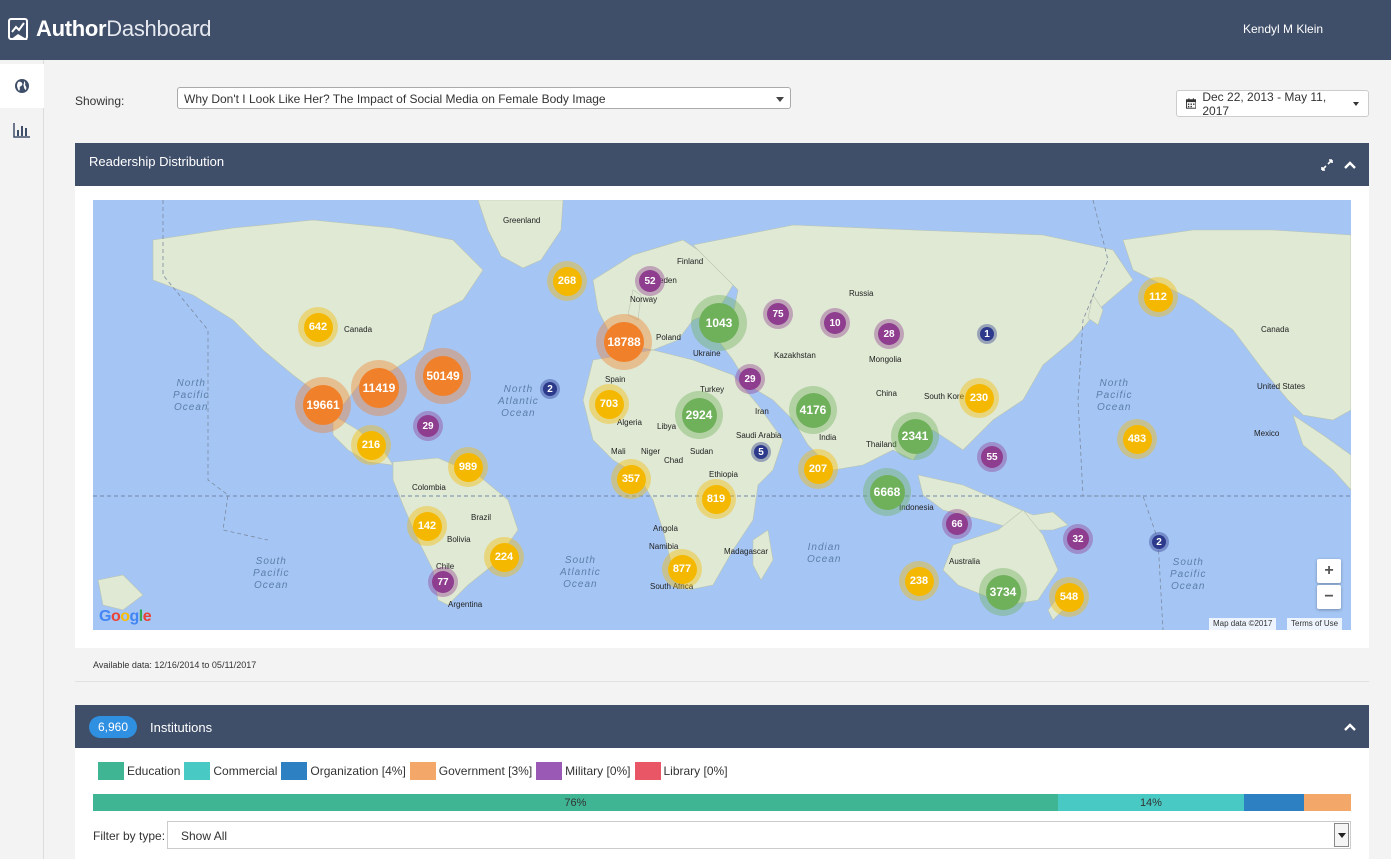 The width and height of the screenshot is (1391, 859). I want to click on institutions-panel-header: 6,960 Institutions, so click(722, 726).